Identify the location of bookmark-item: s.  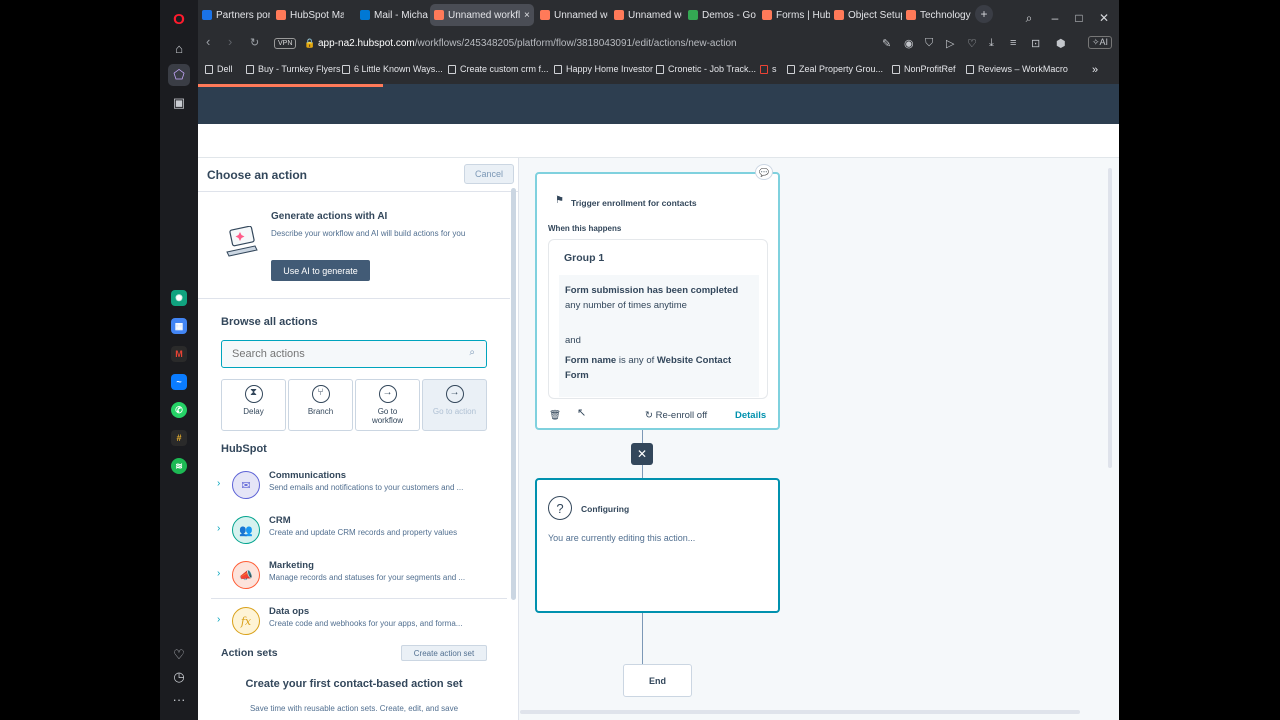
(768, 69).